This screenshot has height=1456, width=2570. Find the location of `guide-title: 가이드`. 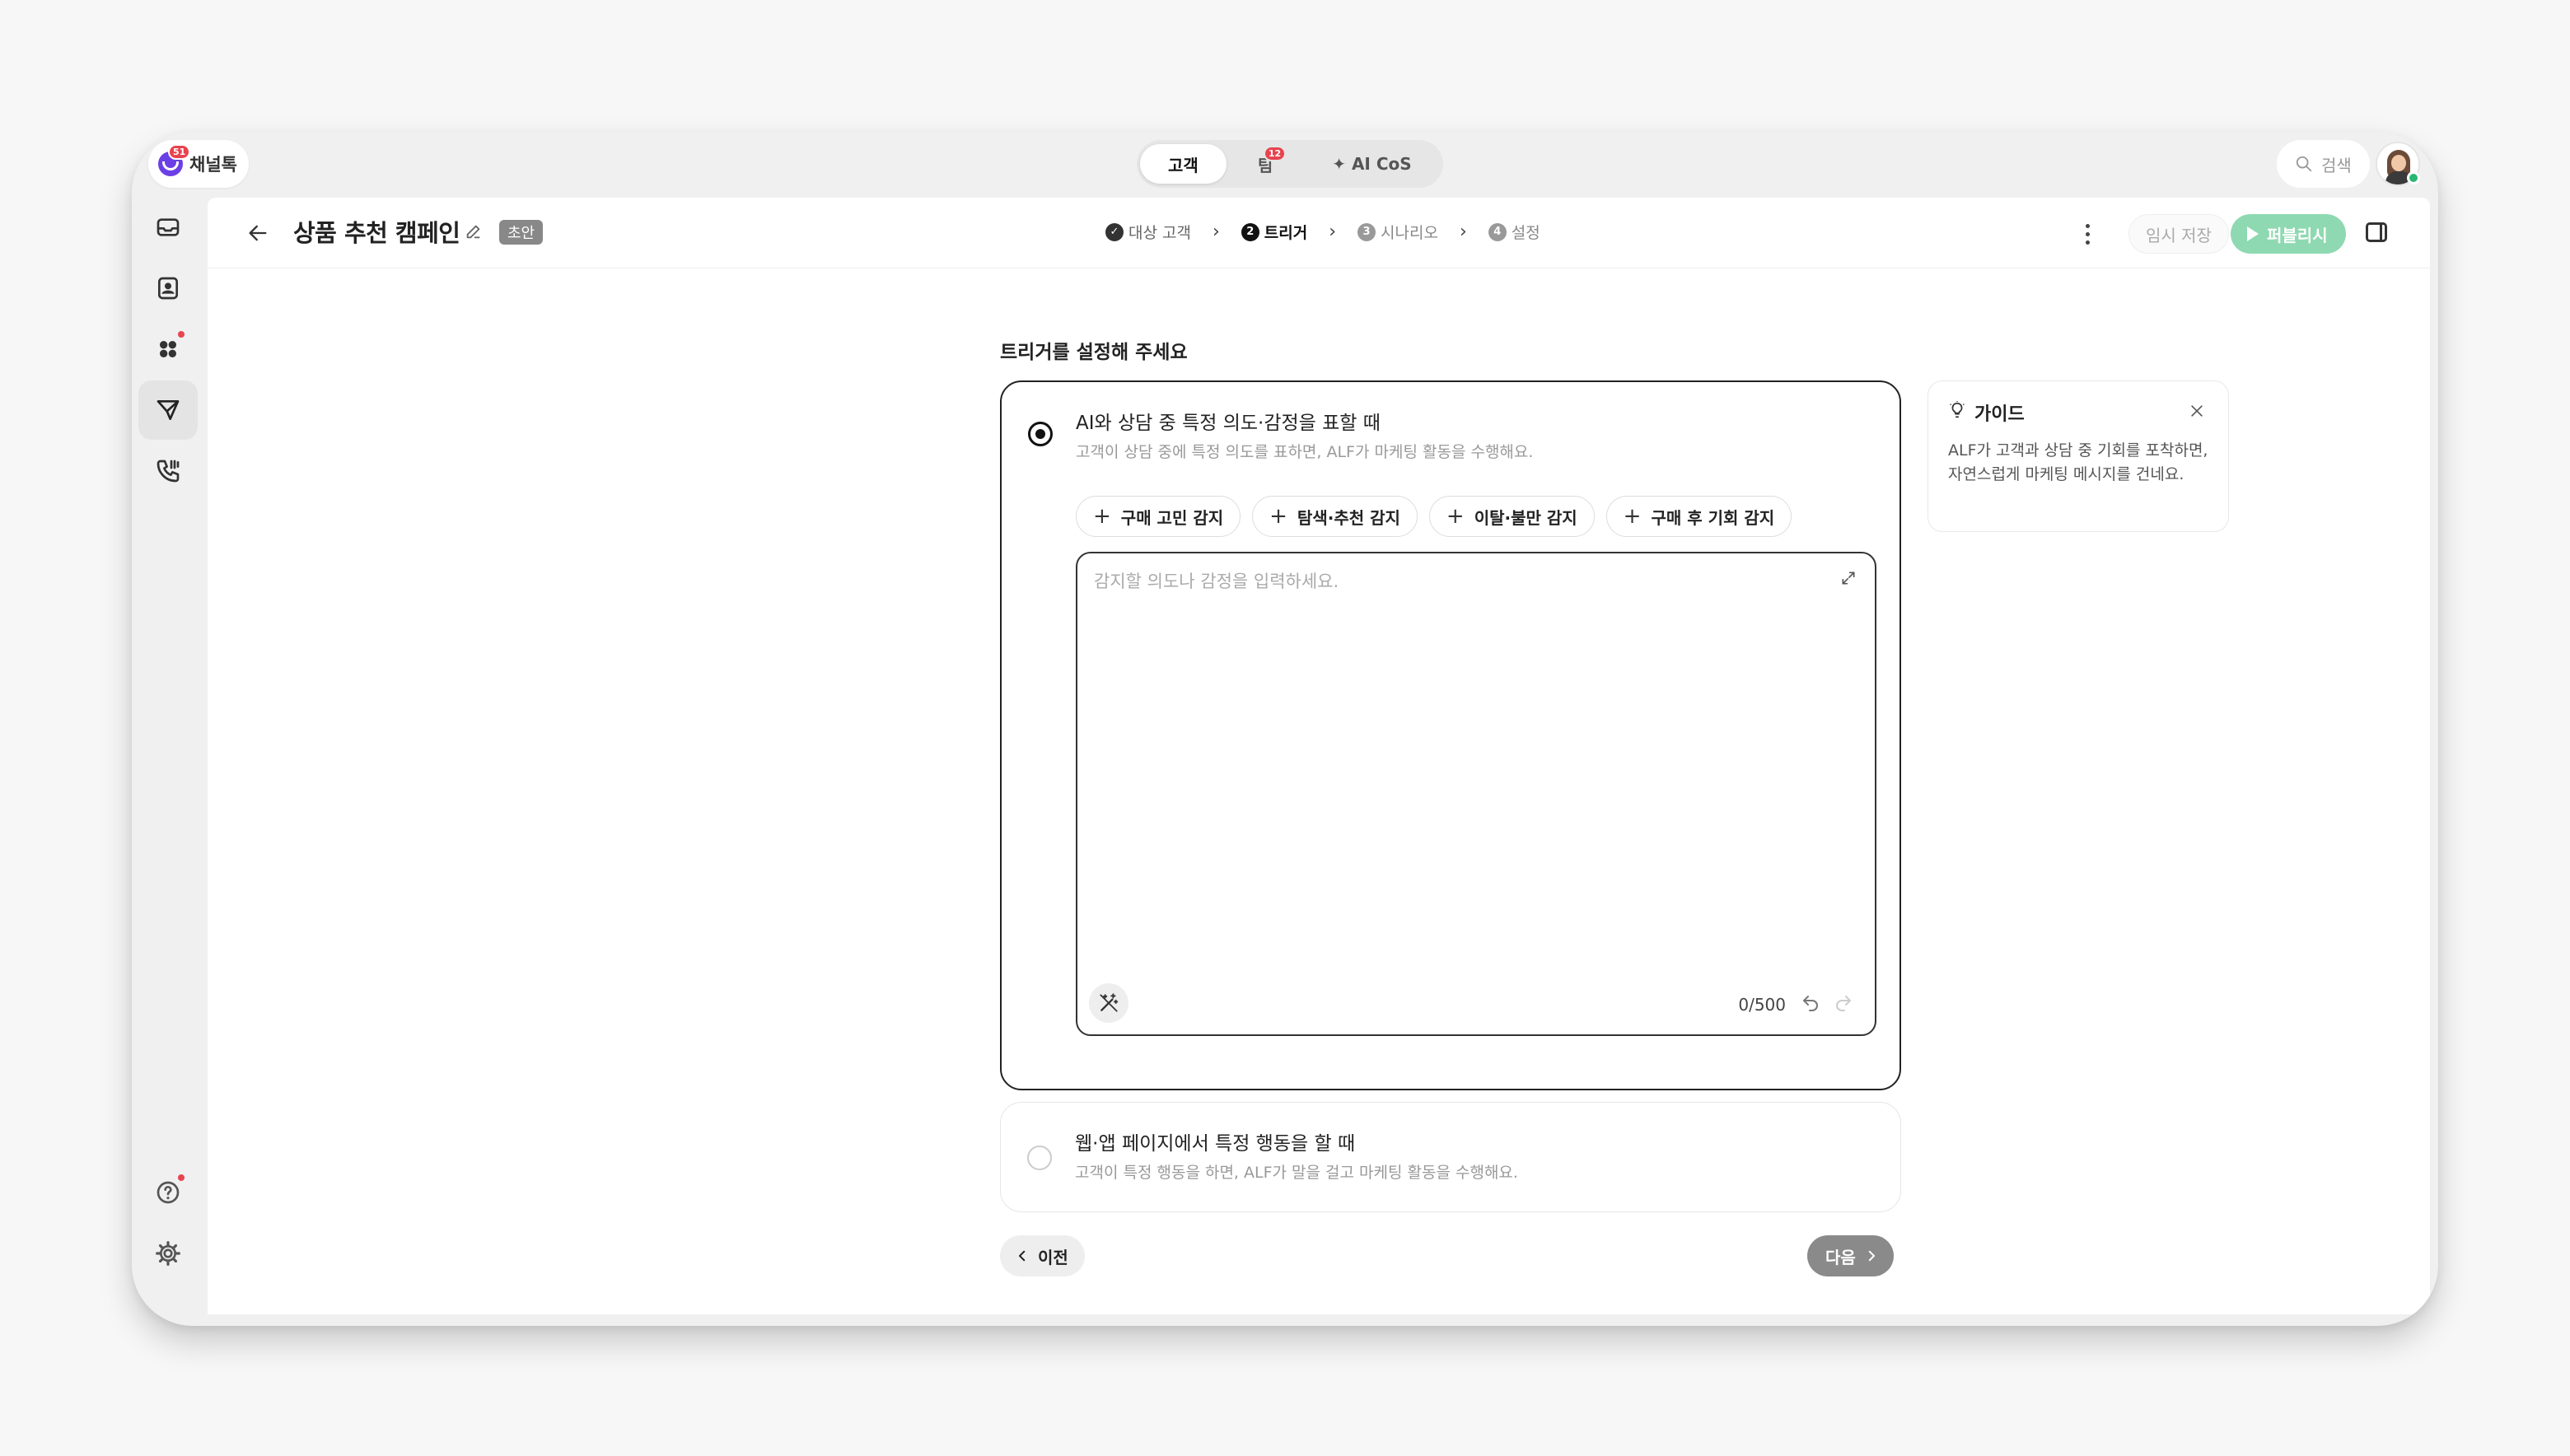

guide-title: 가이드 is located at coordinates (1999, 414).